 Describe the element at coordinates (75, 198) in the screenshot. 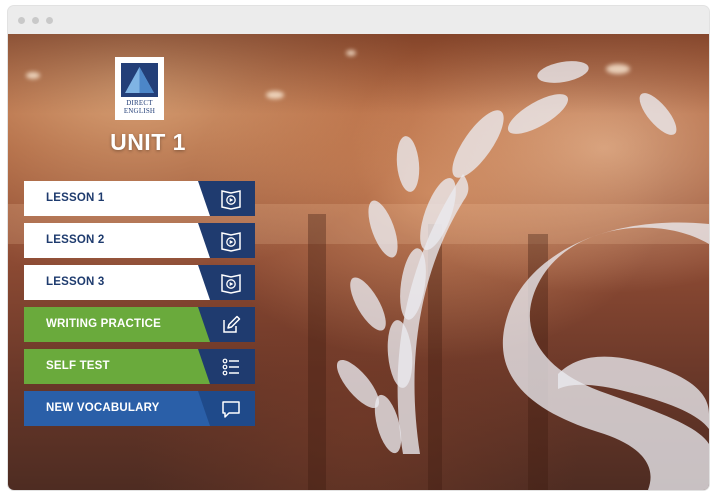

I see `lesson-1-label: LESSON 1` at that location.